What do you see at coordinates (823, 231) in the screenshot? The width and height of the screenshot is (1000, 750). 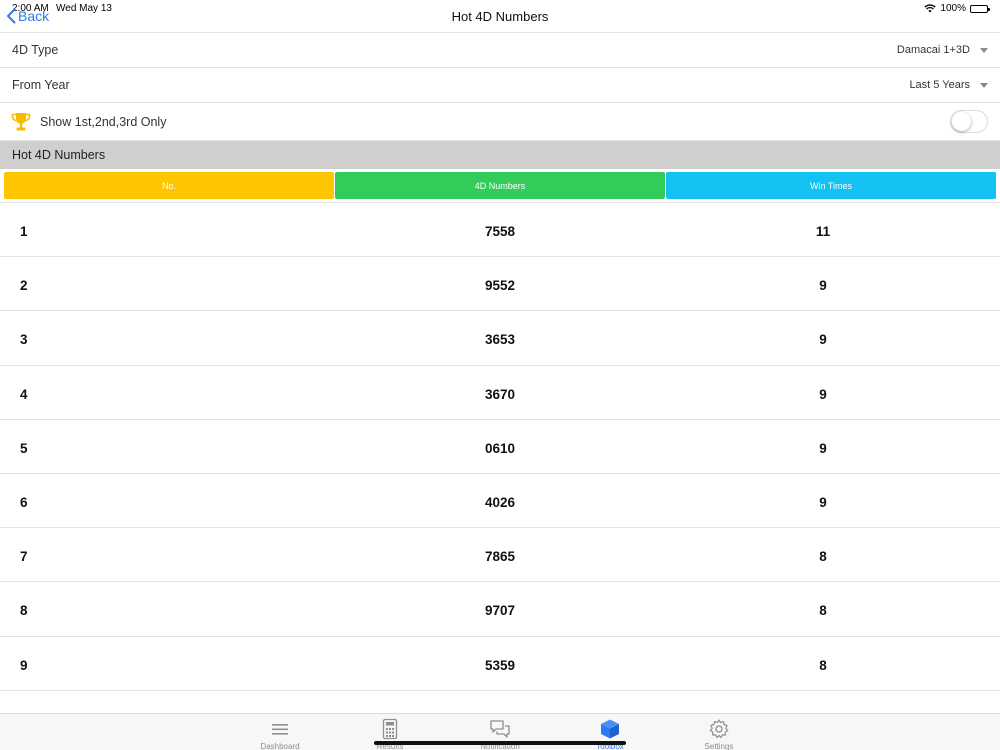 I see `win-times-cell: 11` at bounding box center [823, 231].